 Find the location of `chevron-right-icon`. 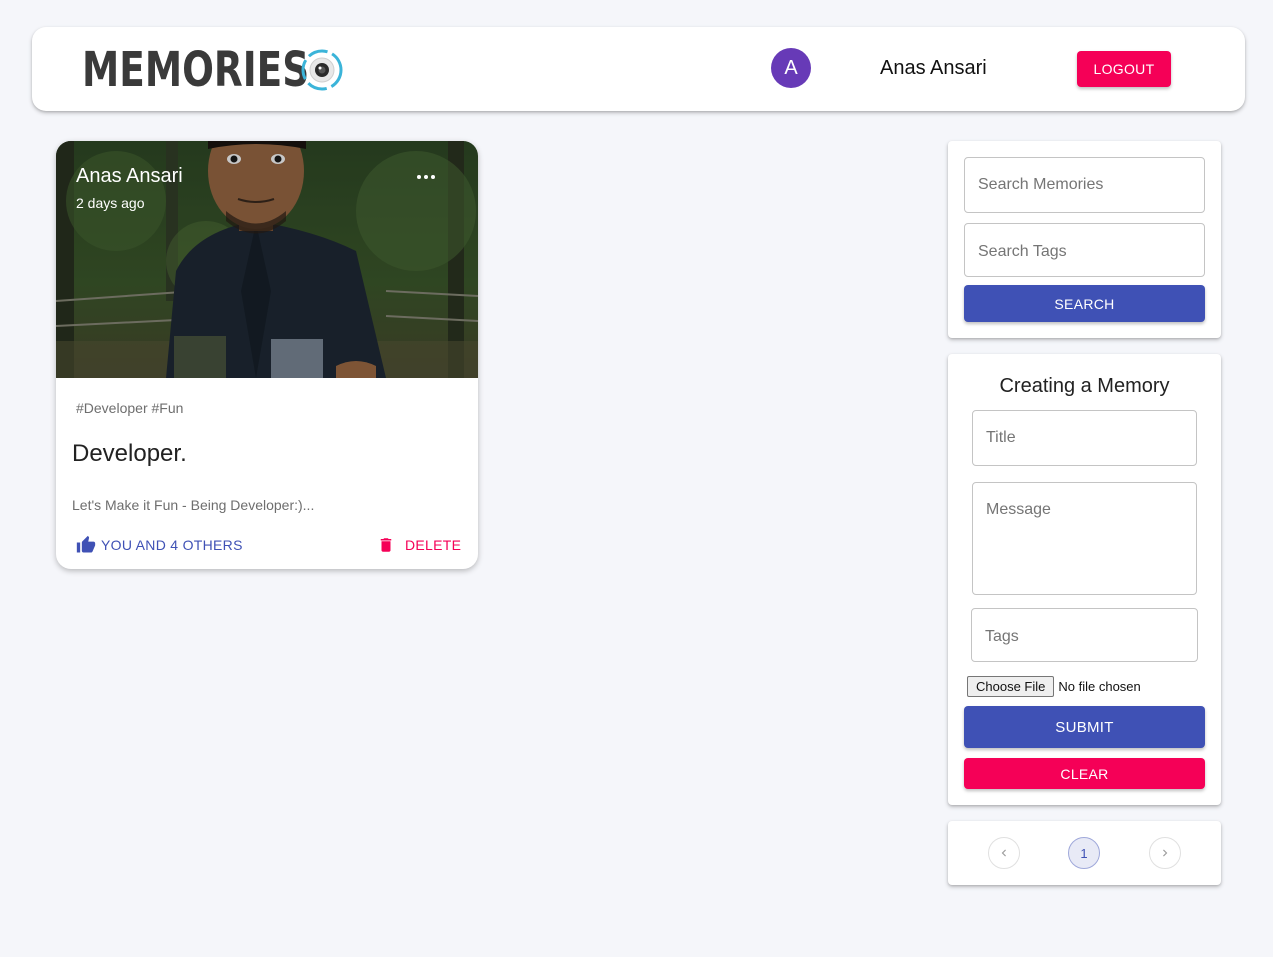

chevron-right-icon is located at coordinates (1165, 853).